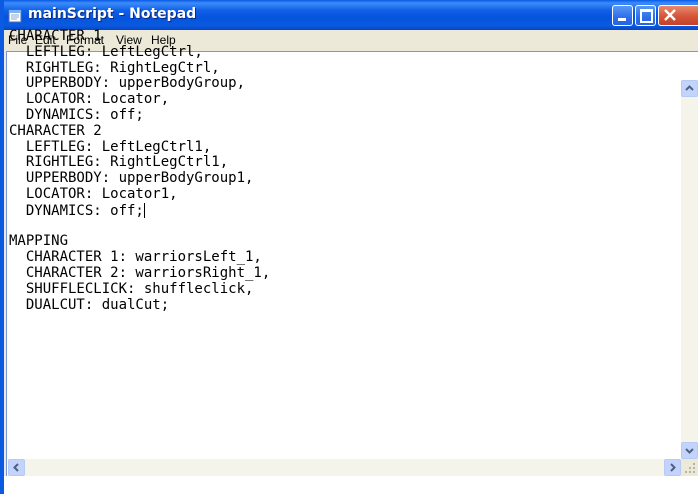 The width and height of the screenshot is (698, 494). I want to click on text-line, so click(339, 227).